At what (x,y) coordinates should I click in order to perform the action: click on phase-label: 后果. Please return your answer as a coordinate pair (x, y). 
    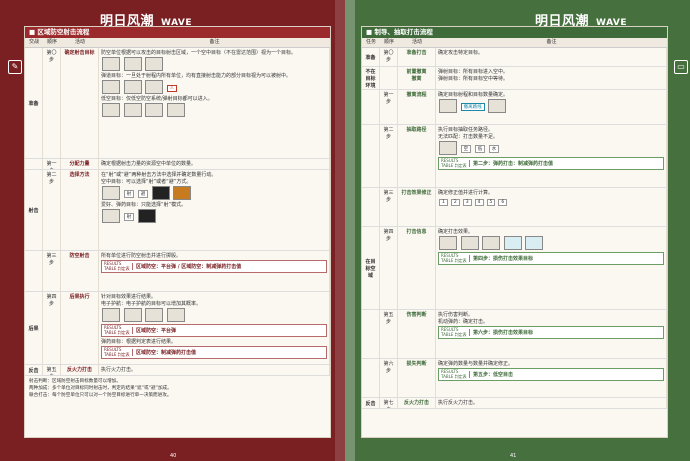
    Looking at the image, I should click on (34, 328).